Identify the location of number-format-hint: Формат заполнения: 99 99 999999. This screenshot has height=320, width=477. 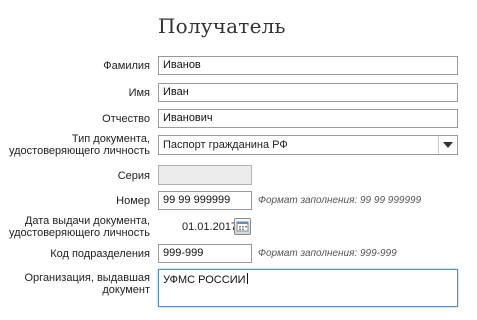
(340, 200).